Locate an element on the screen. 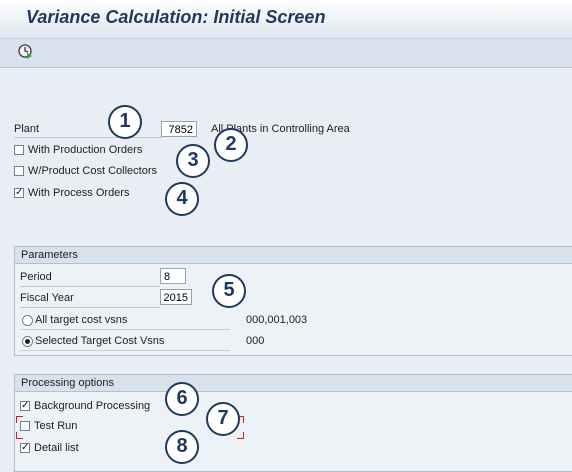 This screenshot has width=572, height=472. parameters-header: Parameters is located at coordinates (293, 255).